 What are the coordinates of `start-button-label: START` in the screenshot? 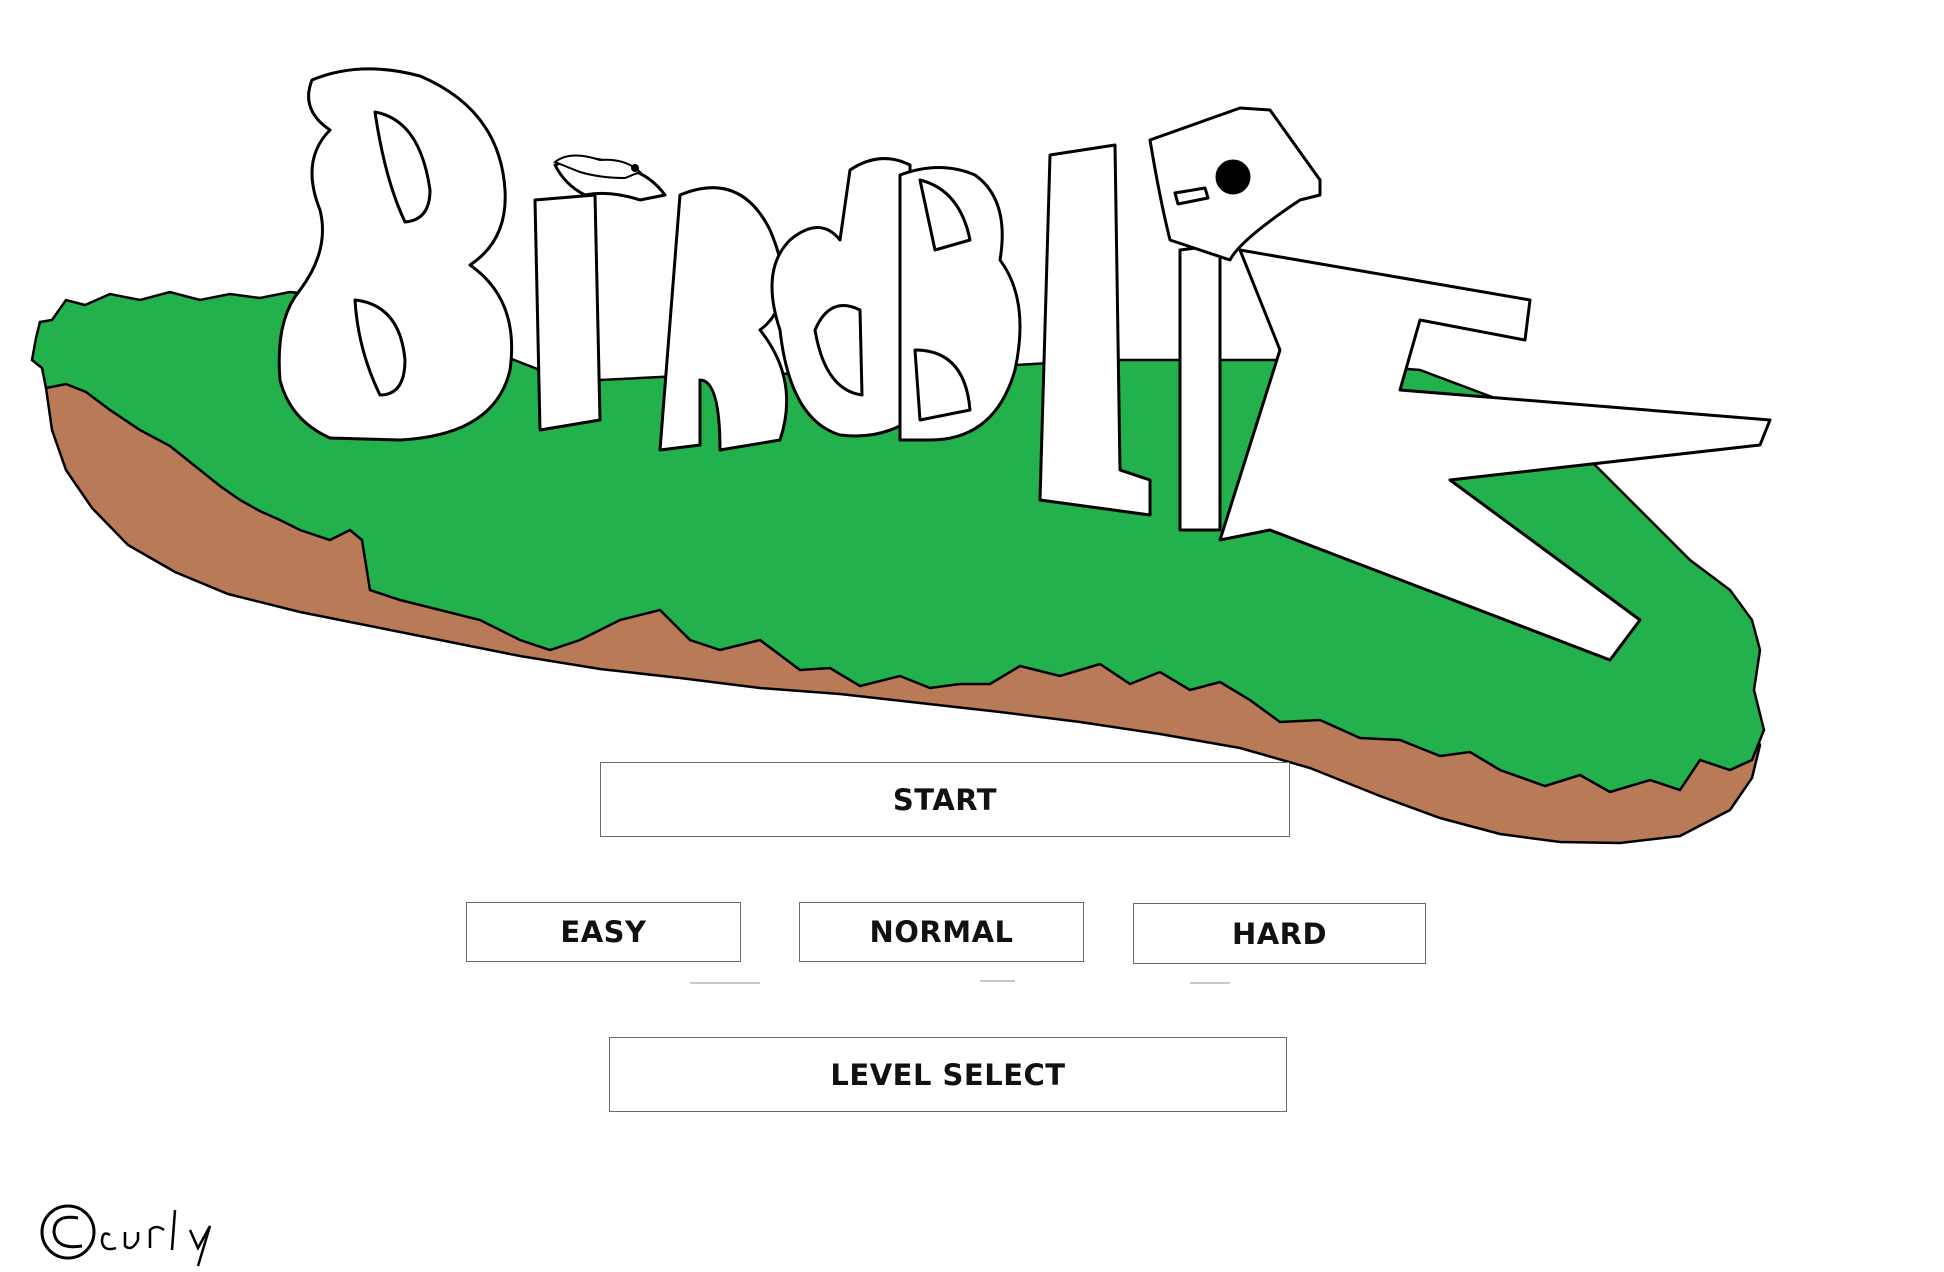 It's located at (945, 799).